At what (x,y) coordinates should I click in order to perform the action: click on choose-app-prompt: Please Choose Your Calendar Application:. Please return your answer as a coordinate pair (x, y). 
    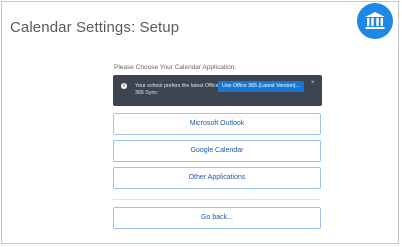
    Looking at the image, I should click on (175, 67).